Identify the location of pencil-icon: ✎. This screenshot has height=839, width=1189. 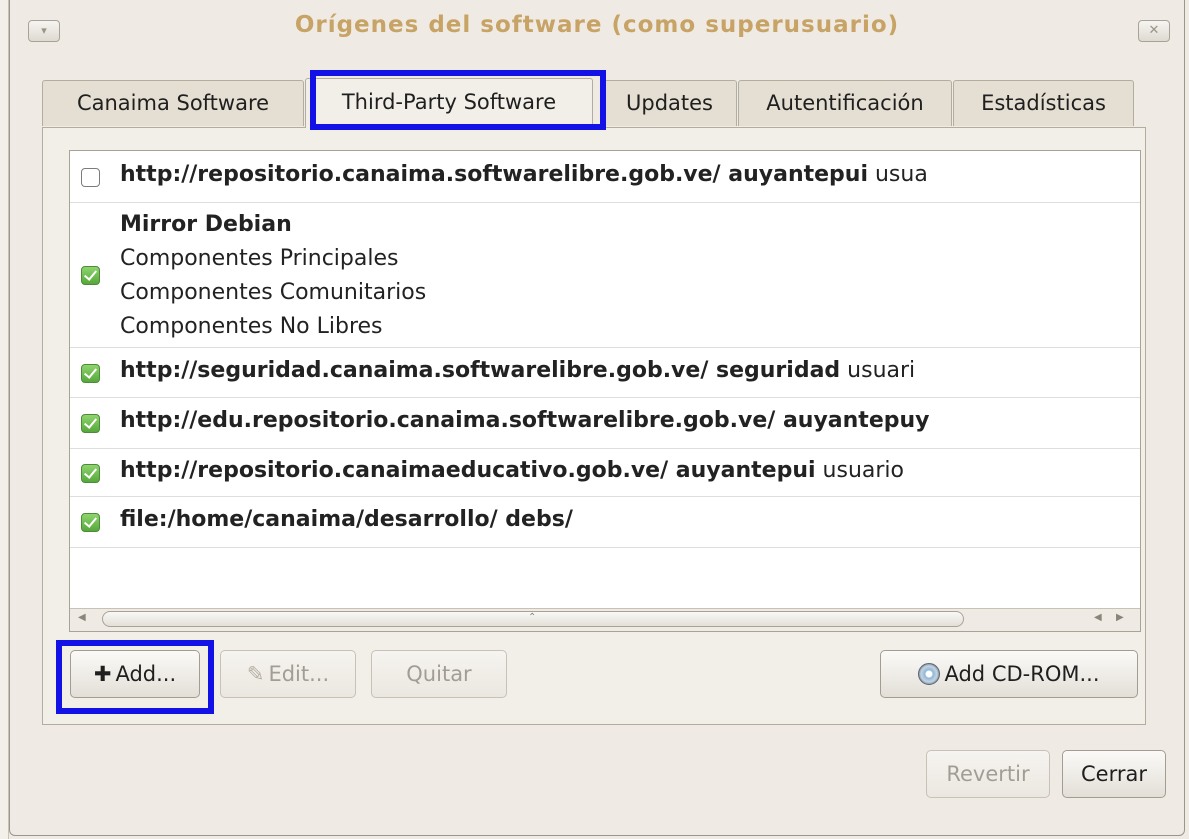
(255, 674).